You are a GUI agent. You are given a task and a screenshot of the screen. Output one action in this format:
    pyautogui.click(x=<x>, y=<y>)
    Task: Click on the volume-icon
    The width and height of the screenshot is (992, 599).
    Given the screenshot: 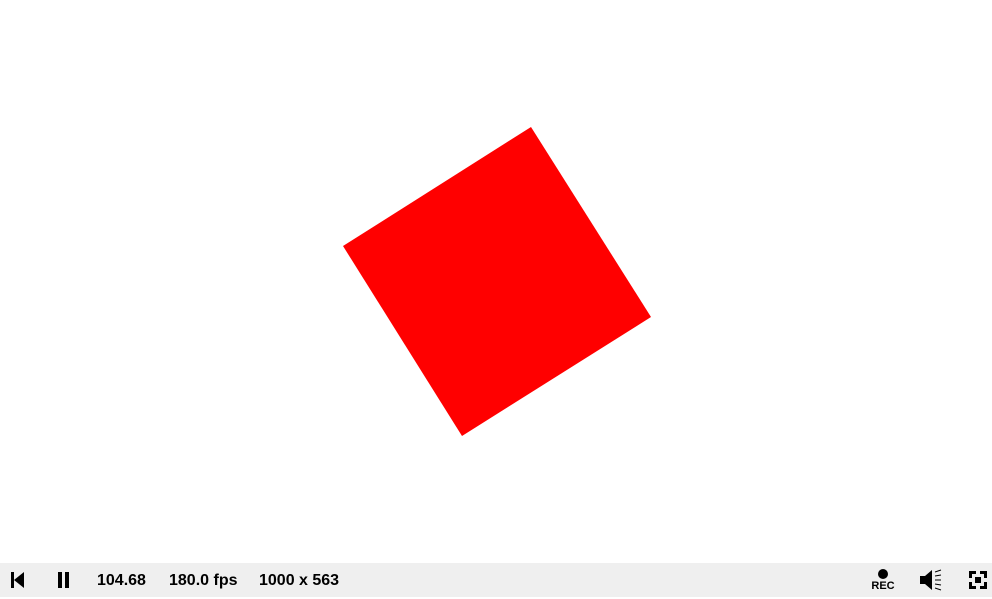 What is the action you would take?
    pyautogui.click(x=931, y=580)
    